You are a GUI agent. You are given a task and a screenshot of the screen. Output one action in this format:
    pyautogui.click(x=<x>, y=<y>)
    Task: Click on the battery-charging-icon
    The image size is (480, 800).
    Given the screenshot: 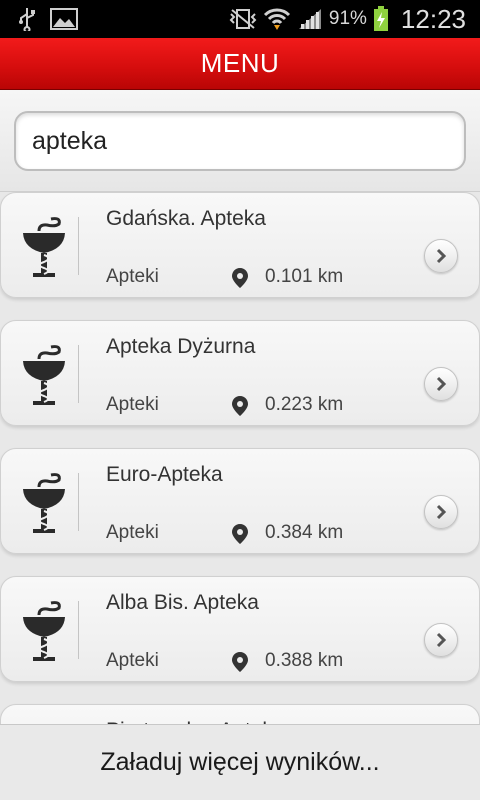 What is the action you would take?
    pyautogui.click(x=381, y=19)
    